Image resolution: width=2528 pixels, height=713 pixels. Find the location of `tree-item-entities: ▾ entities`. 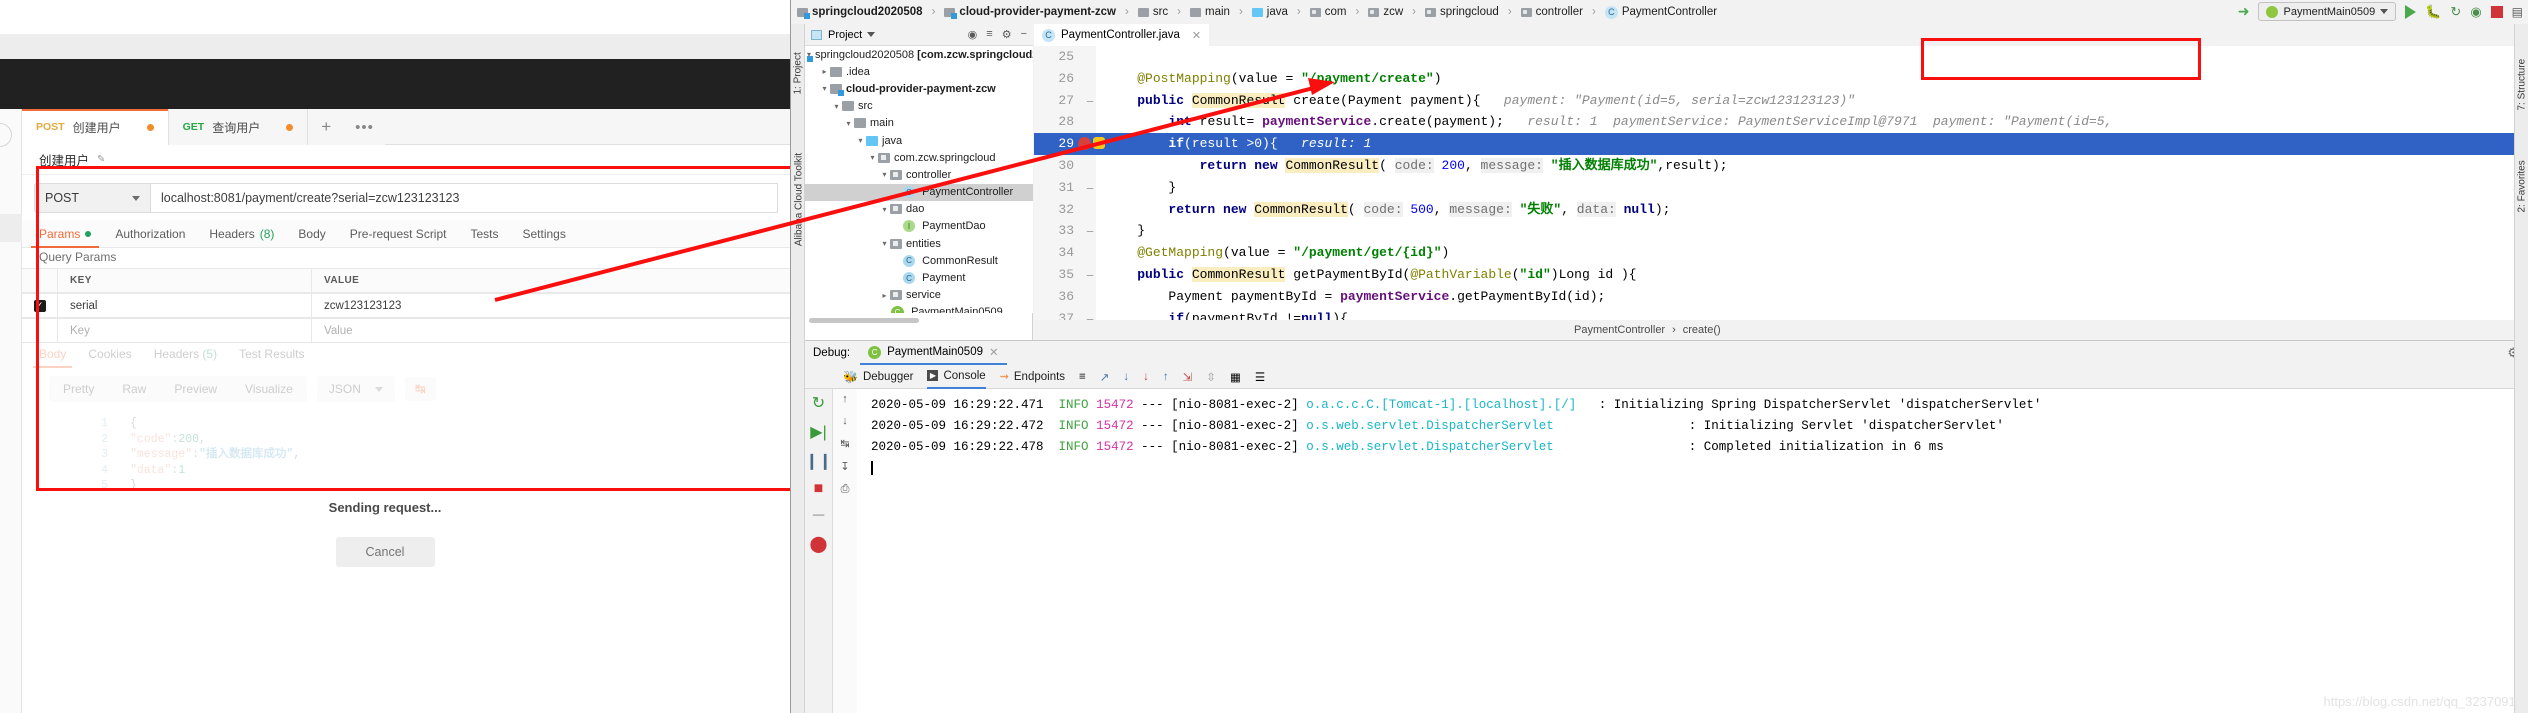

tree-item-entities: ▾ entities is located at coordinates (919, 243).